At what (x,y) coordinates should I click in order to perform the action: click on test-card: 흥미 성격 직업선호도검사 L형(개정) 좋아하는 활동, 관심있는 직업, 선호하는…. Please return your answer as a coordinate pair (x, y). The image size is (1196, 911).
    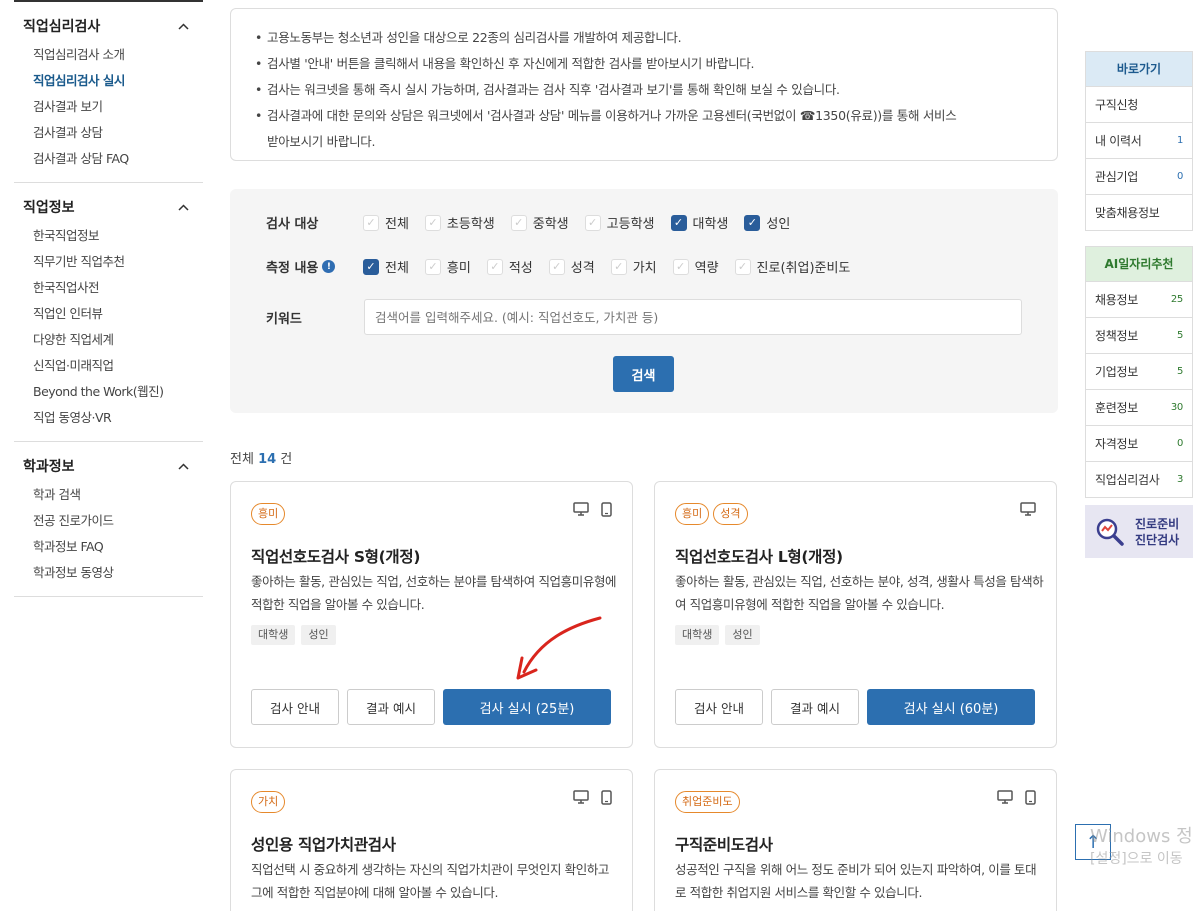
    Looking at the image, I should click on (855, 614).